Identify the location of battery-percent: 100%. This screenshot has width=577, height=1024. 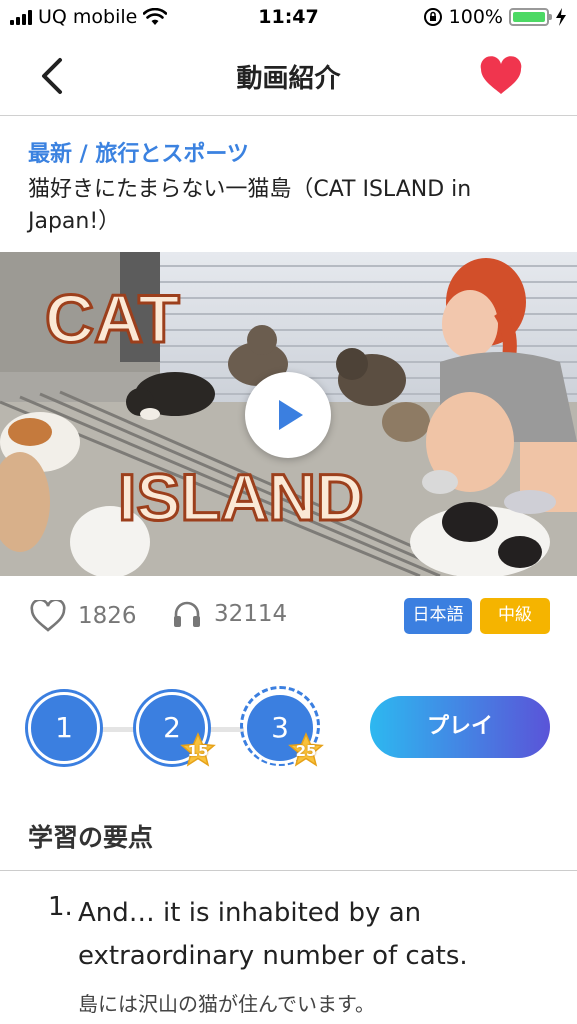
(475, 17).